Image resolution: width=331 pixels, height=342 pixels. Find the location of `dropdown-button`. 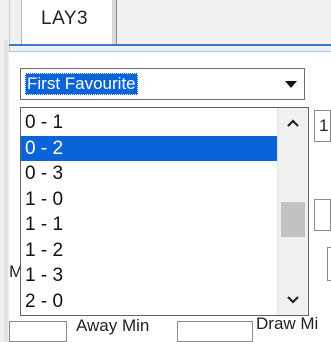

dropdown-button is located at coordinates (290, 84).